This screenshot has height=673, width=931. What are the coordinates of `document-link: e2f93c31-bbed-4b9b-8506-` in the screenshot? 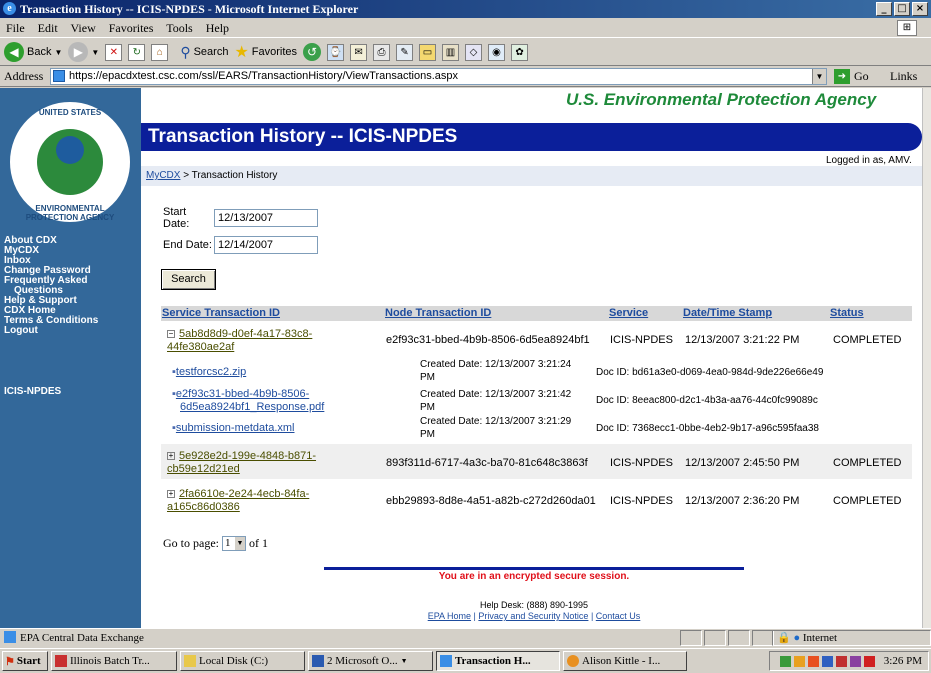 It's located at (242, 394).